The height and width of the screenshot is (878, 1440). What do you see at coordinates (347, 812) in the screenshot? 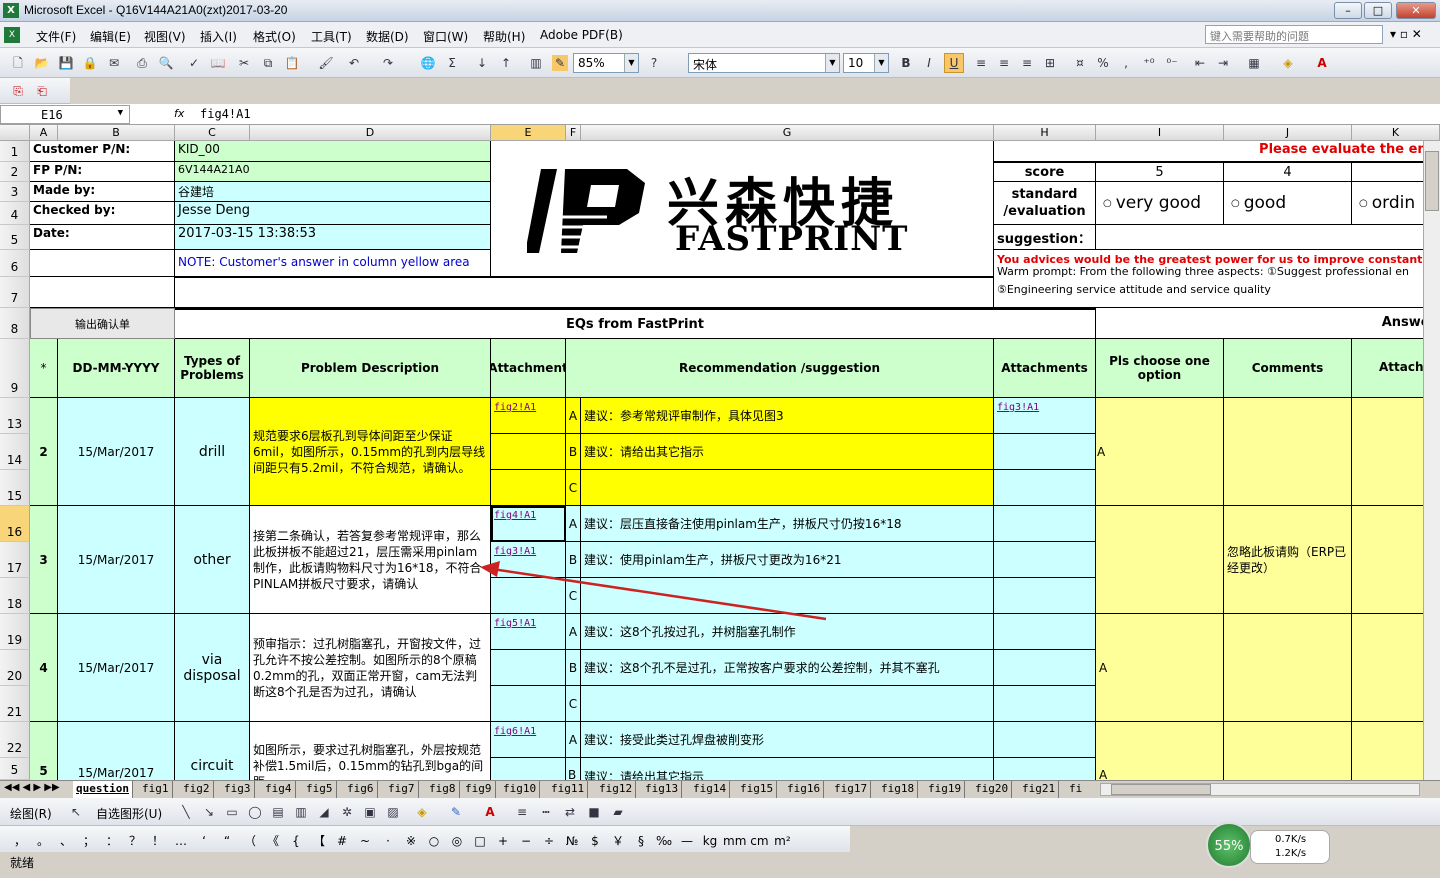
I see `diagram-icon: ✲` at bounding box center [347, 812].